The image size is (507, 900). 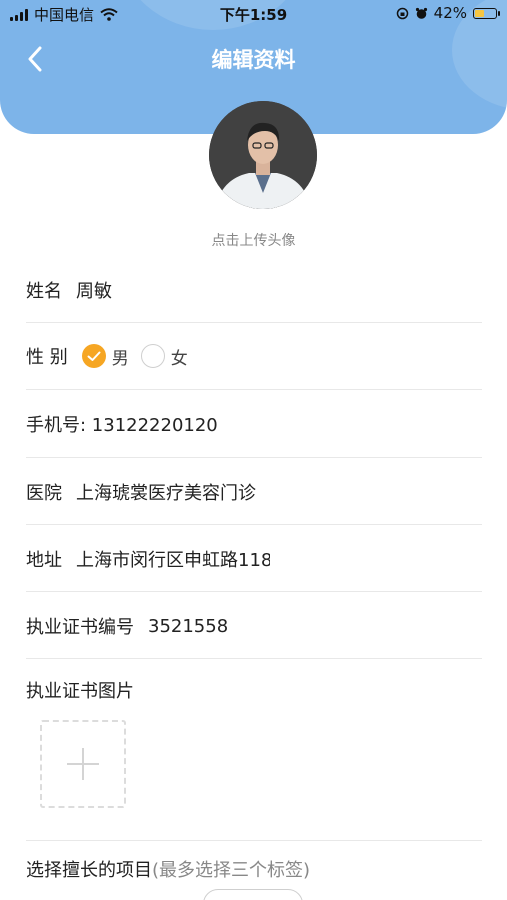 I want to click on plus-icon, so click(x=83, y=764).